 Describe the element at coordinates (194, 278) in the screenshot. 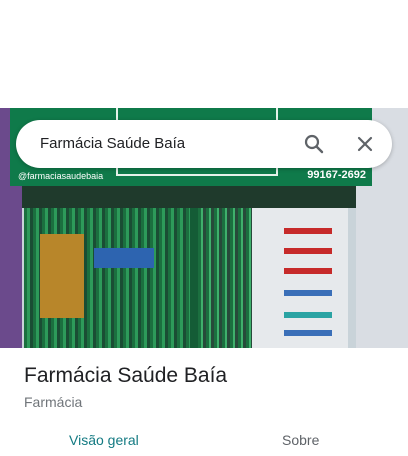

I see `storefront-pole` at that location.